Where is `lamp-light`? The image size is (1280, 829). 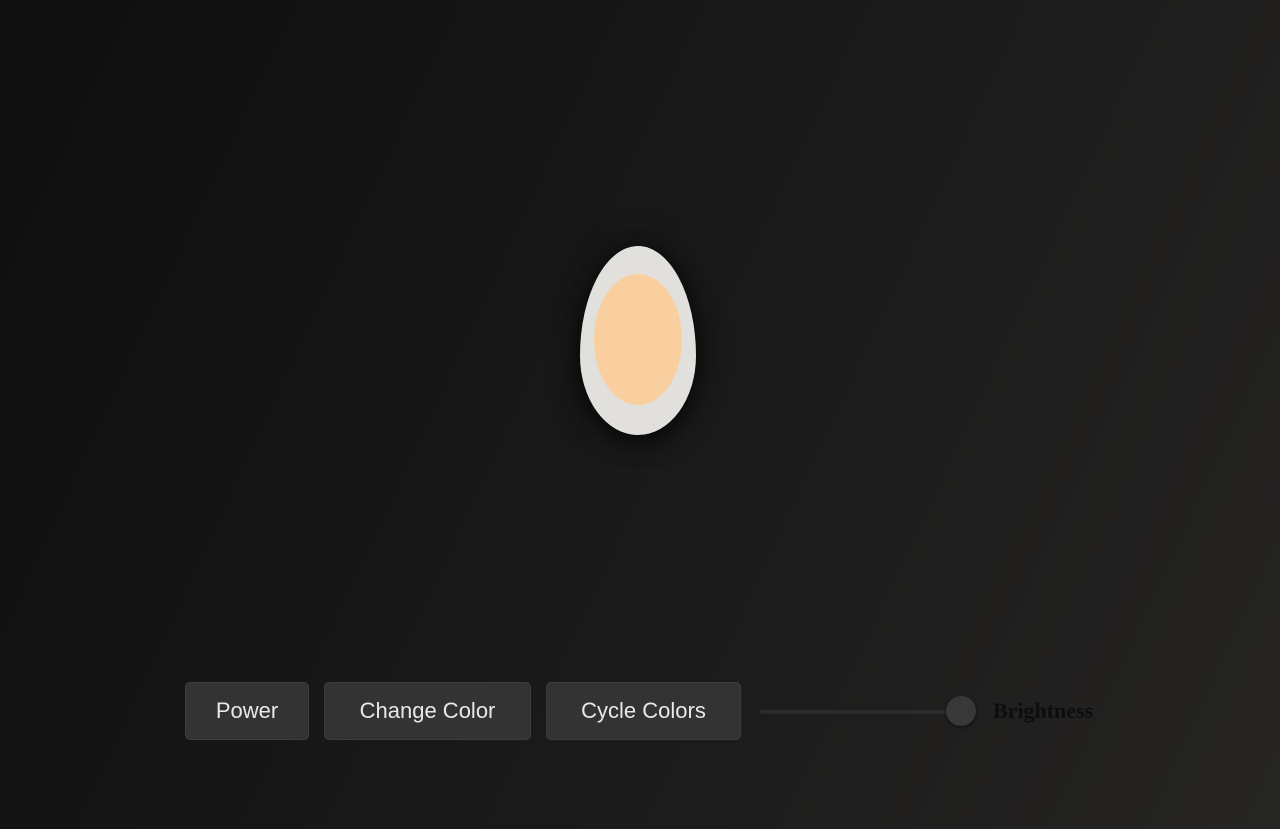 lamp-light is located at coordinates (638, 339).